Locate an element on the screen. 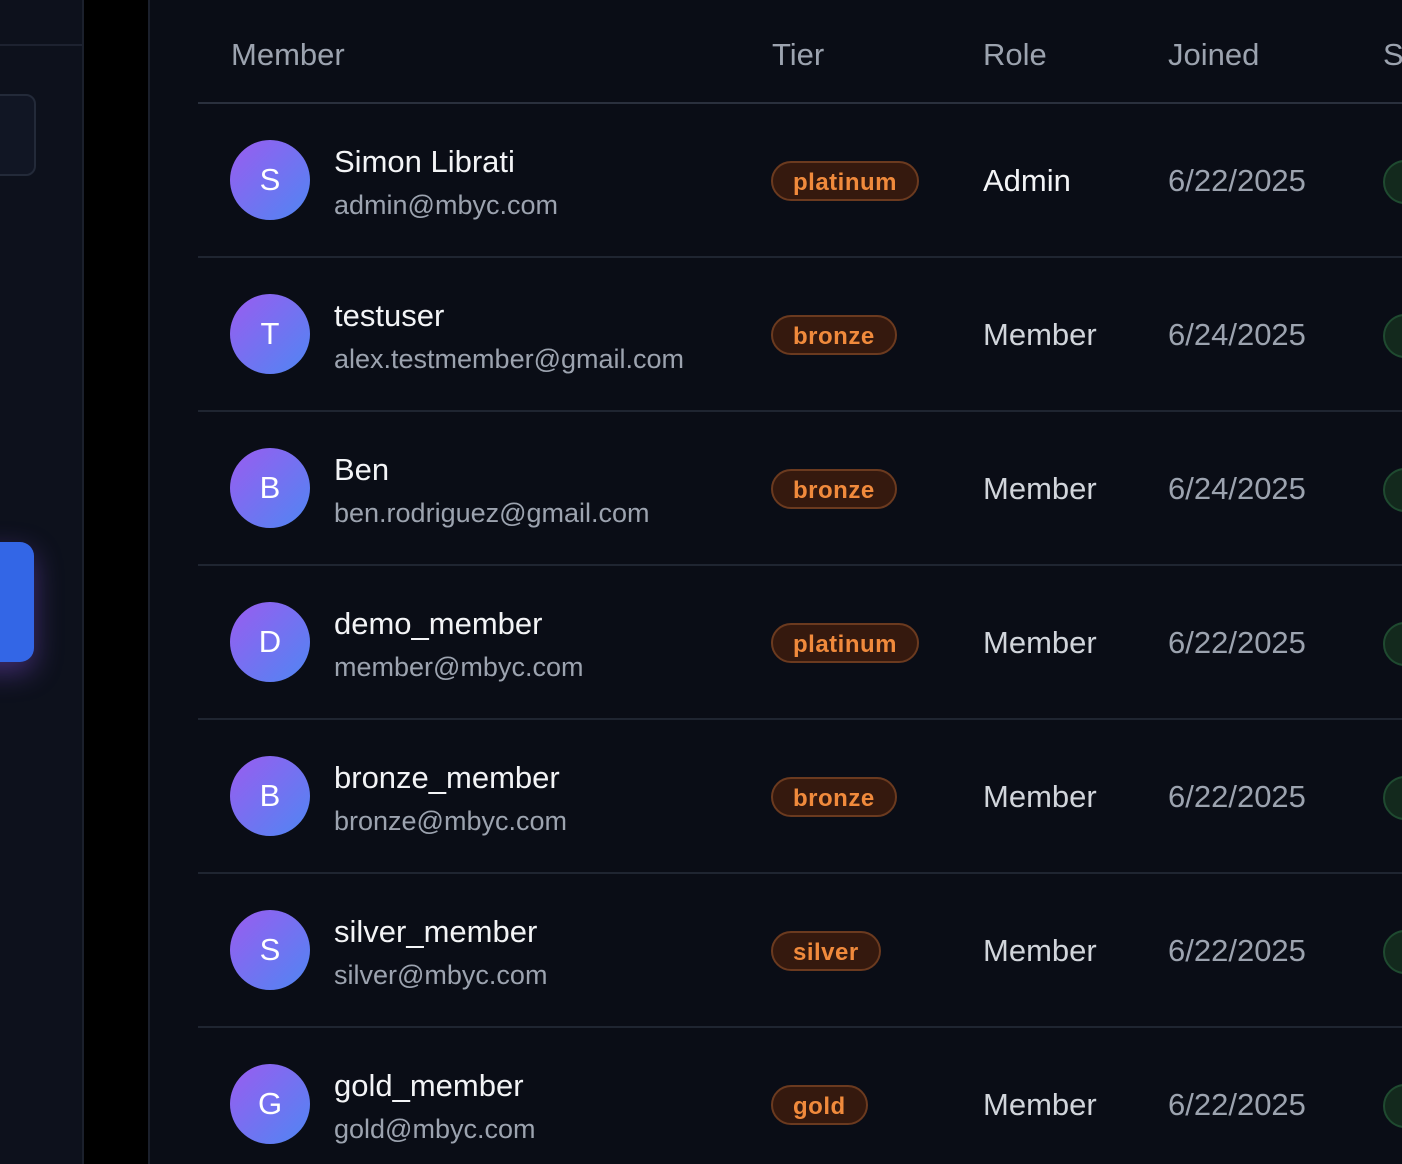 The image size is (1402, 1164). avatar: T is located at coordinates (270, 334).